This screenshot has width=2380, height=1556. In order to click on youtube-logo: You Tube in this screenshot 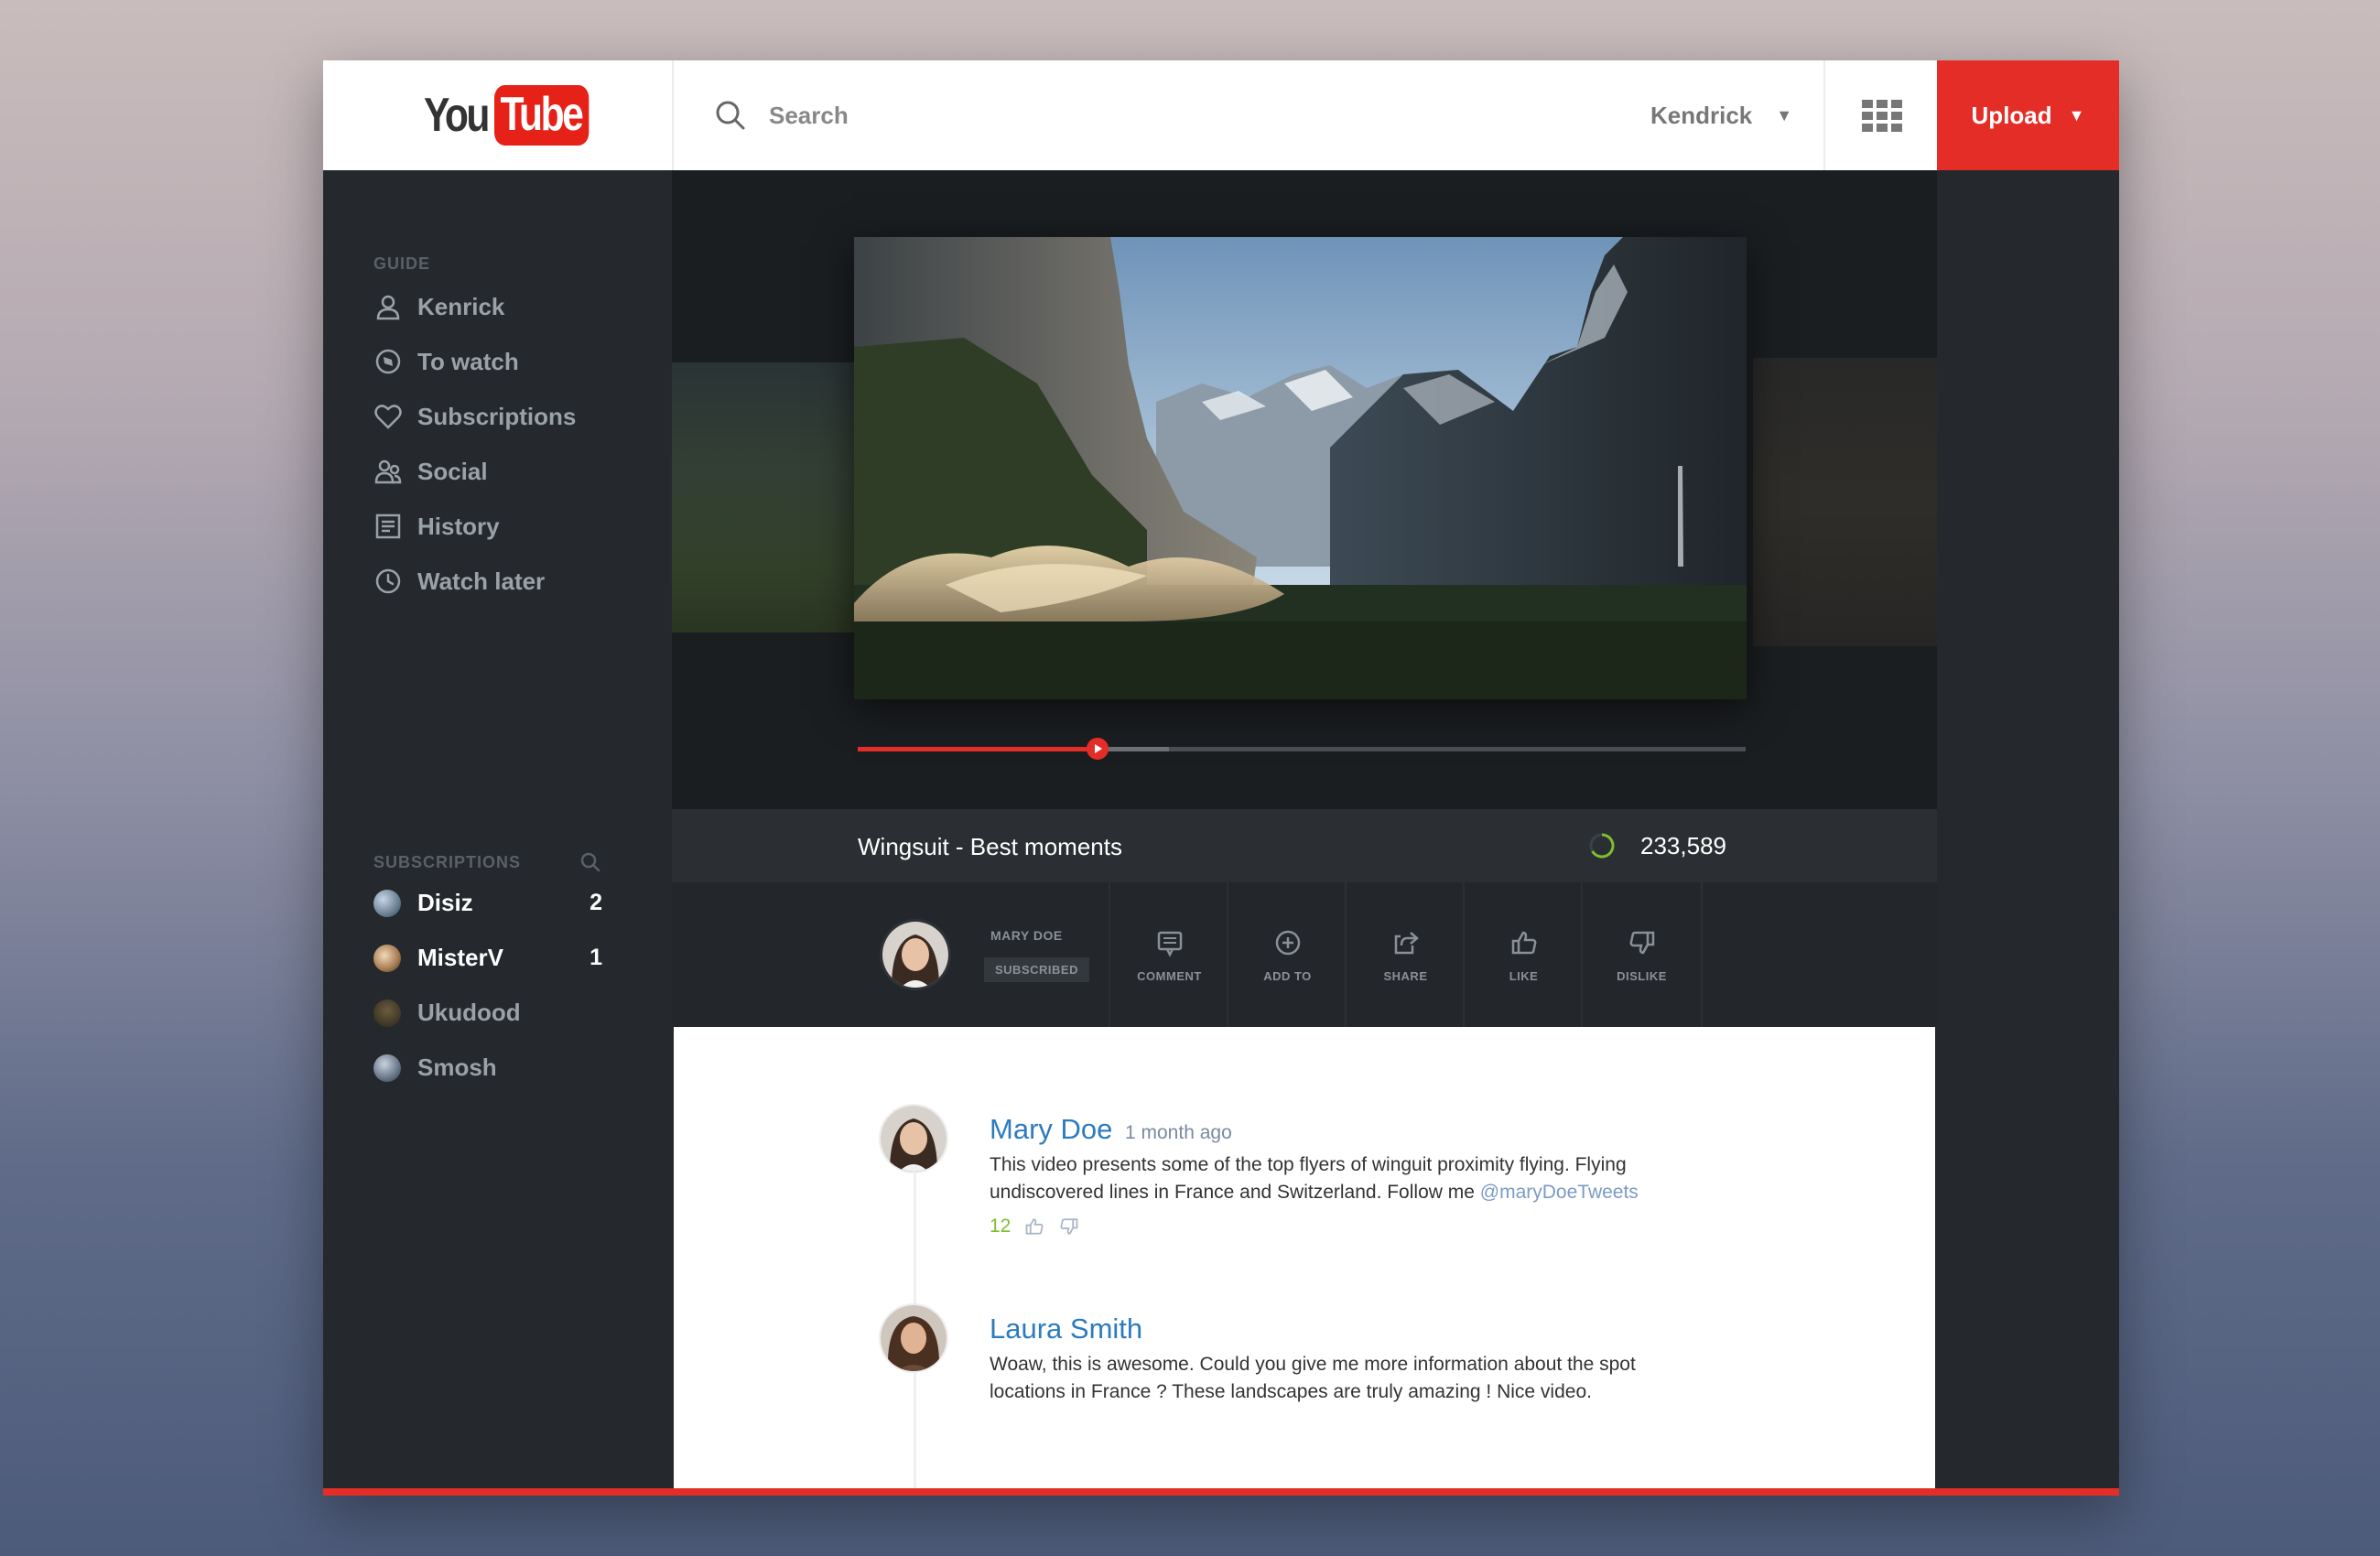, I will do `click(517, 115)`.